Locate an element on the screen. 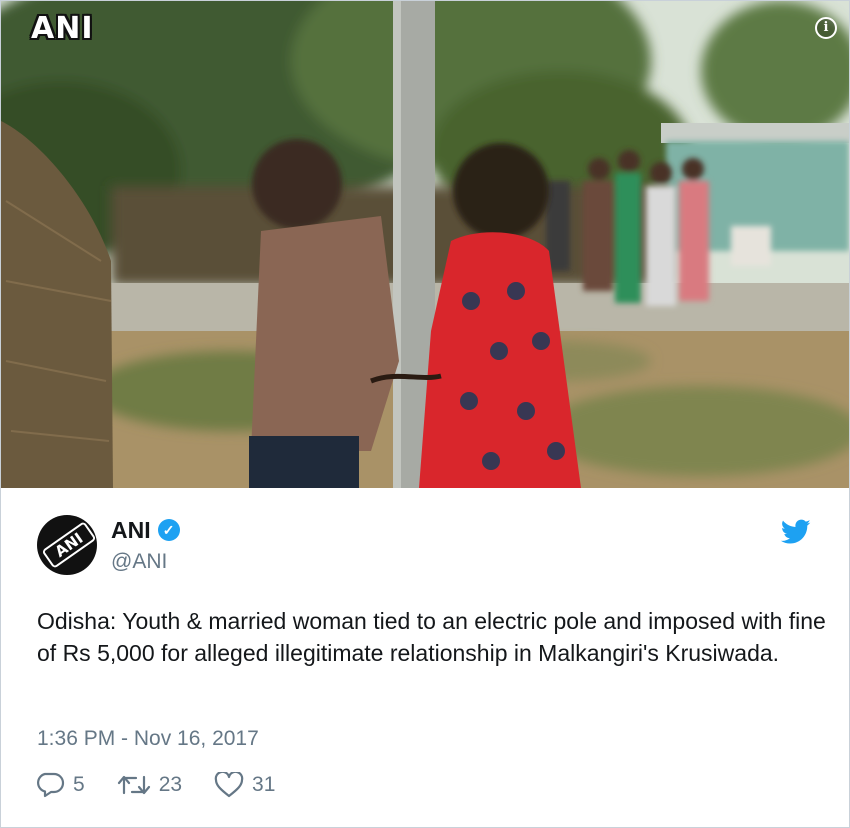 Image resolution: width=850 pixels, height=828 pixels. like-icon is located at coordinates (229, 785).